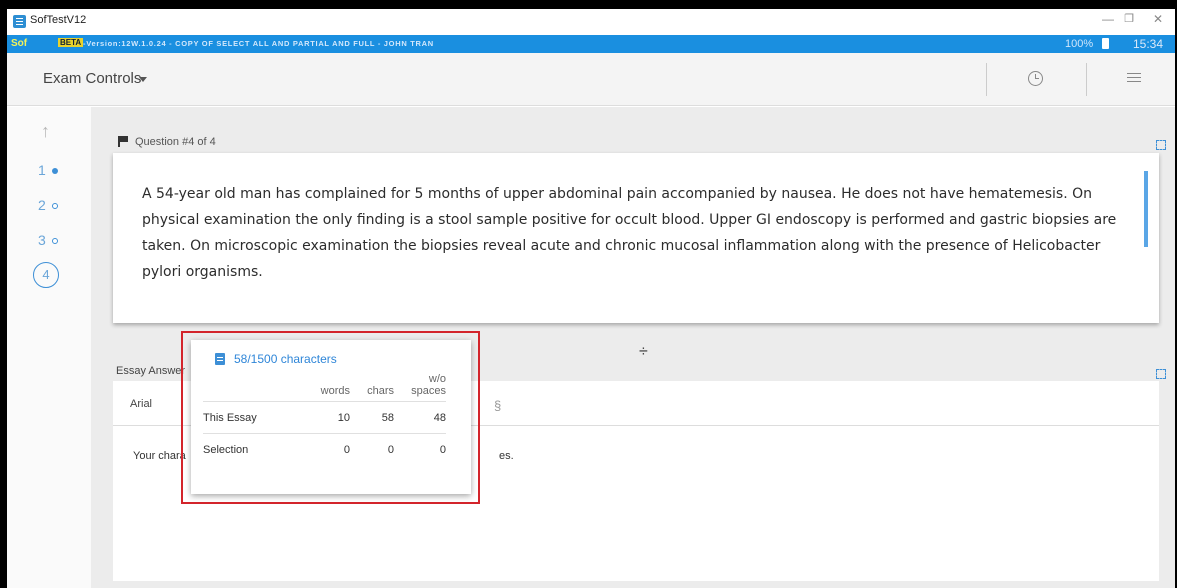 The height and width of the screenshot is (588, 1177). What do you see at coordinates (506, 456) in the screenshot?
I see `essay-text-end: es.` at bounding box center [506, 456].